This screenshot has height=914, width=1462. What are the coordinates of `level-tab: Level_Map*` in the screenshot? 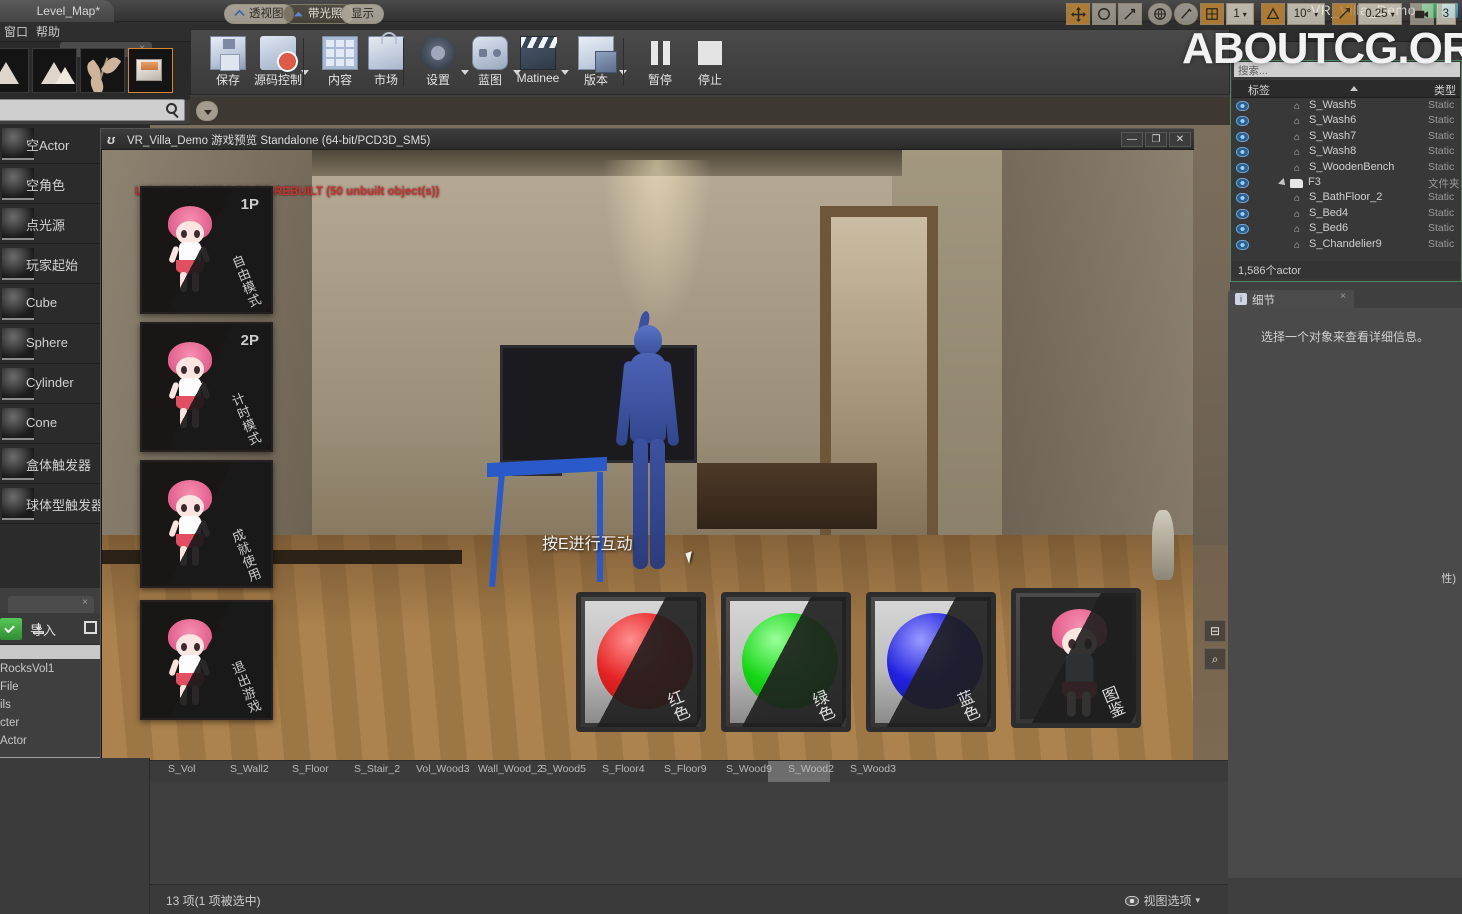 It's located at (57, 11).